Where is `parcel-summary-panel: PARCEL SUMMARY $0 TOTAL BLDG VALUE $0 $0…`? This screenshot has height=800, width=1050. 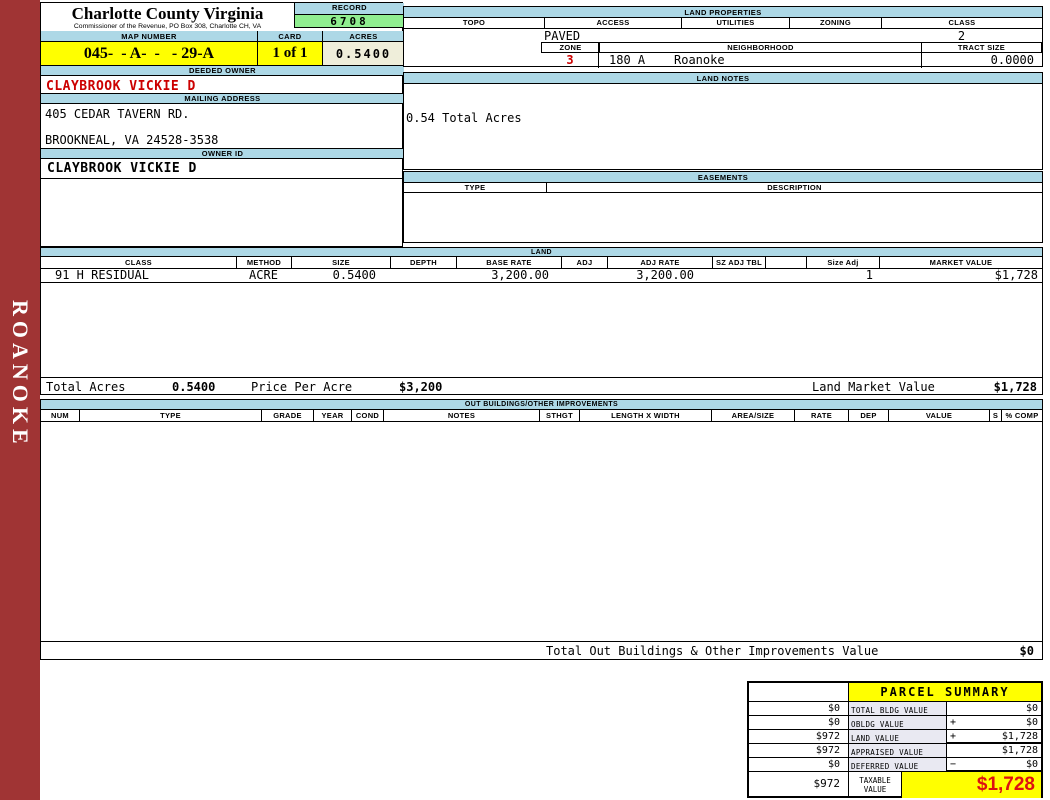
parcel-summary-panel: PARCEL SUMMARY $0 TOTAL BLDG VALUE $0 $0… is located at coordinates (895, 739).